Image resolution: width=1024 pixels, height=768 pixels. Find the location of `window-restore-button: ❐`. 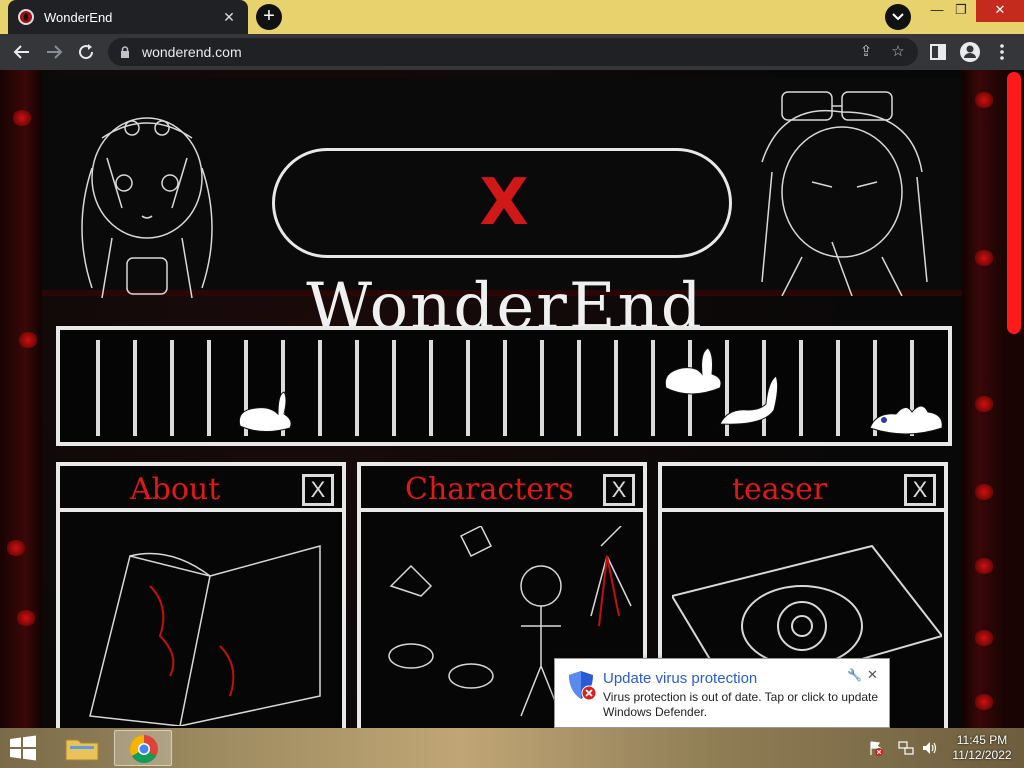

window-restore-button: ❐ is located at coordinates (961, 11).